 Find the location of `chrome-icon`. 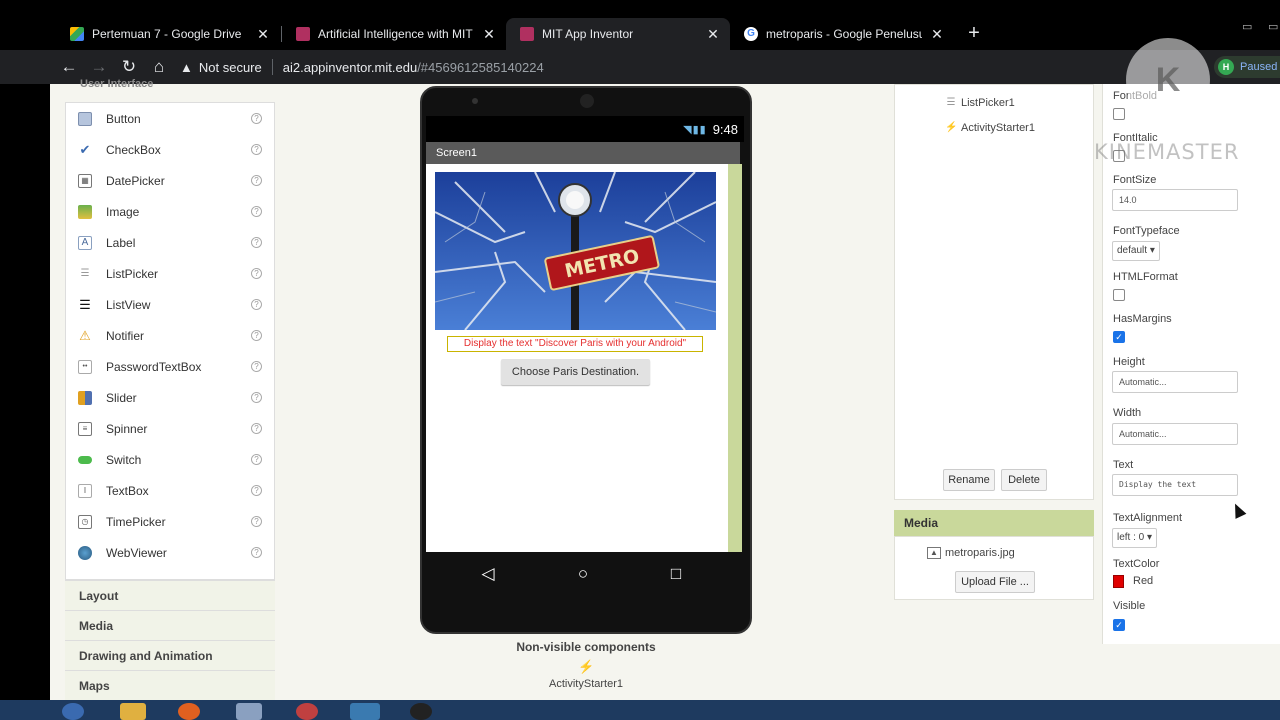

chrome-icon is located at coordinates (365, 711).